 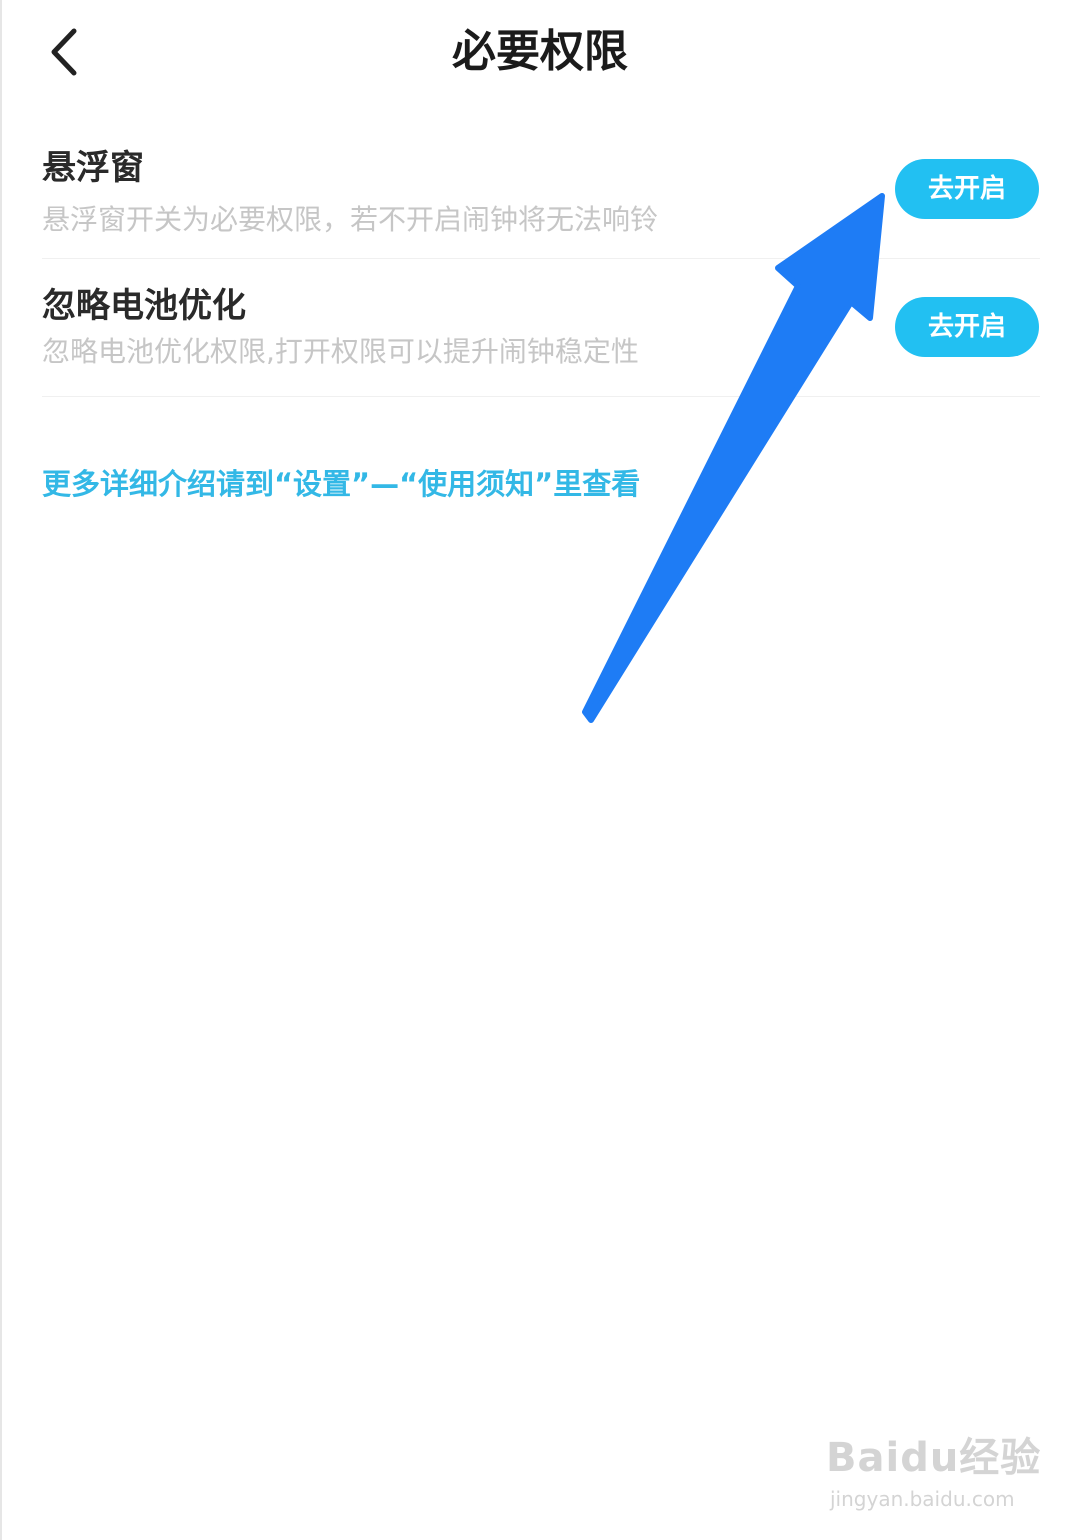 I want to click on permission-row-floating-window: 悬浮窗 悬浮窗开关为必要权限，若不开启闹钟将无法响铃 去开启, so click(x=540, y=200).